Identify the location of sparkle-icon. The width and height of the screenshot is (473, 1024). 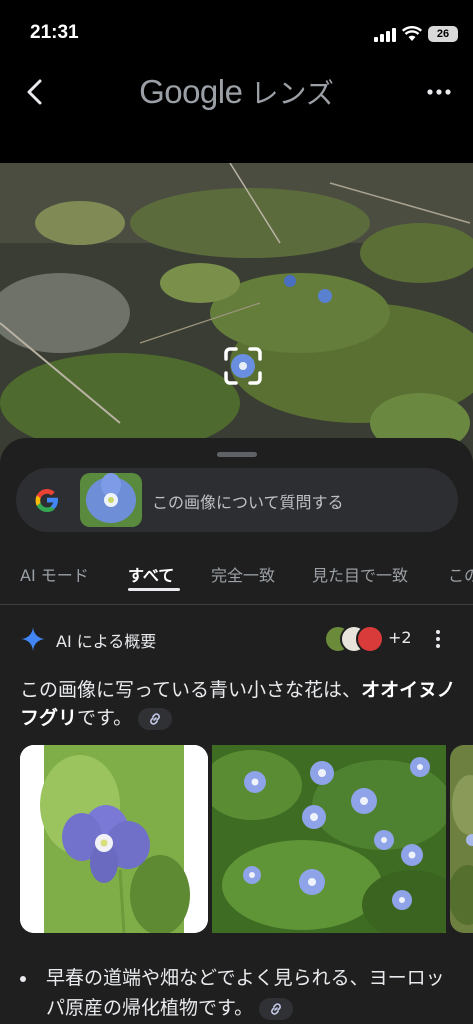
(33, 639).